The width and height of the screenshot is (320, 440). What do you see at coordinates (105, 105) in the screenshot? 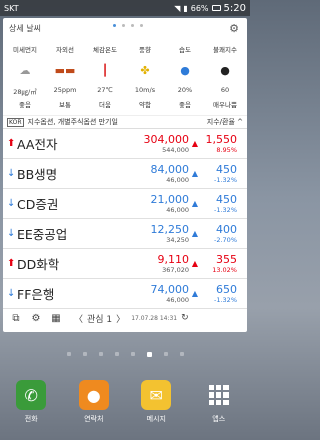
I see `weather-status-text: 더움` at bounding box center [105, 105].